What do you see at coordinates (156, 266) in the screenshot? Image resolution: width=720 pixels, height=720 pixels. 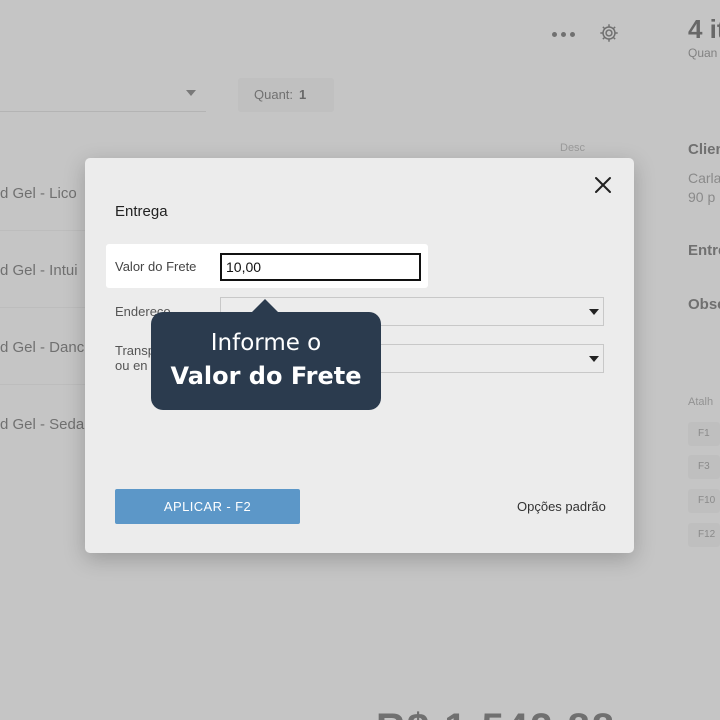 I see `freight-label: Valor do Frete` at bounding box center [156, 266].